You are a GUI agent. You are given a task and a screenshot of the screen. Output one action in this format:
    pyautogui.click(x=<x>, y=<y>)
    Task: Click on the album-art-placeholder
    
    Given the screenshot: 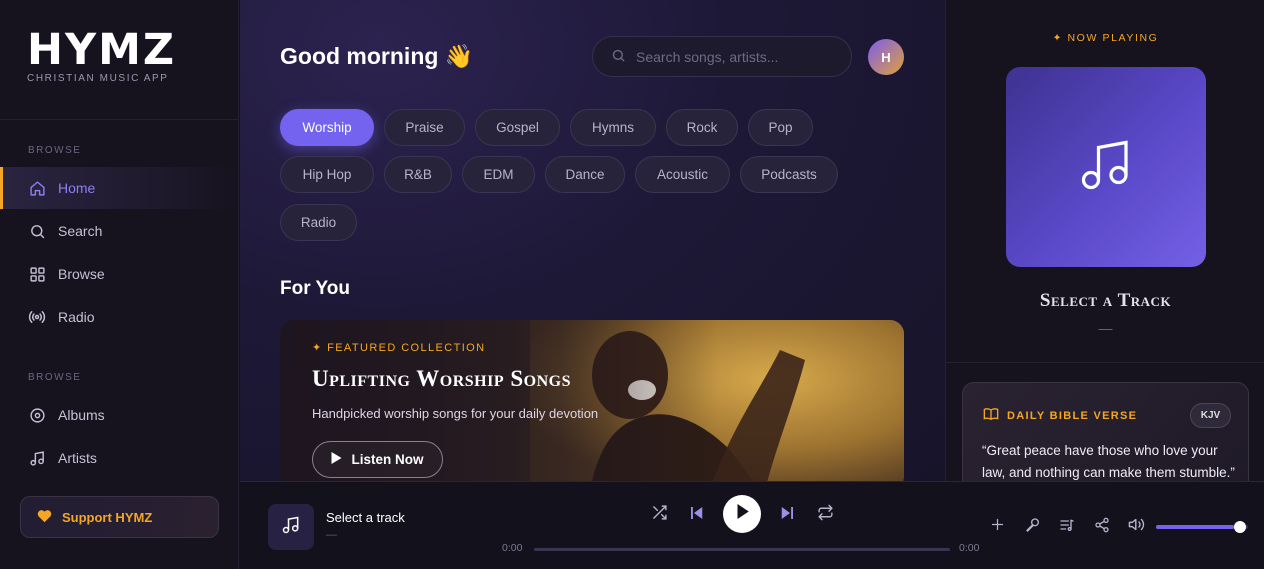 What is the action you would take?
    pyautogui.click(x=1106, y=167)
    